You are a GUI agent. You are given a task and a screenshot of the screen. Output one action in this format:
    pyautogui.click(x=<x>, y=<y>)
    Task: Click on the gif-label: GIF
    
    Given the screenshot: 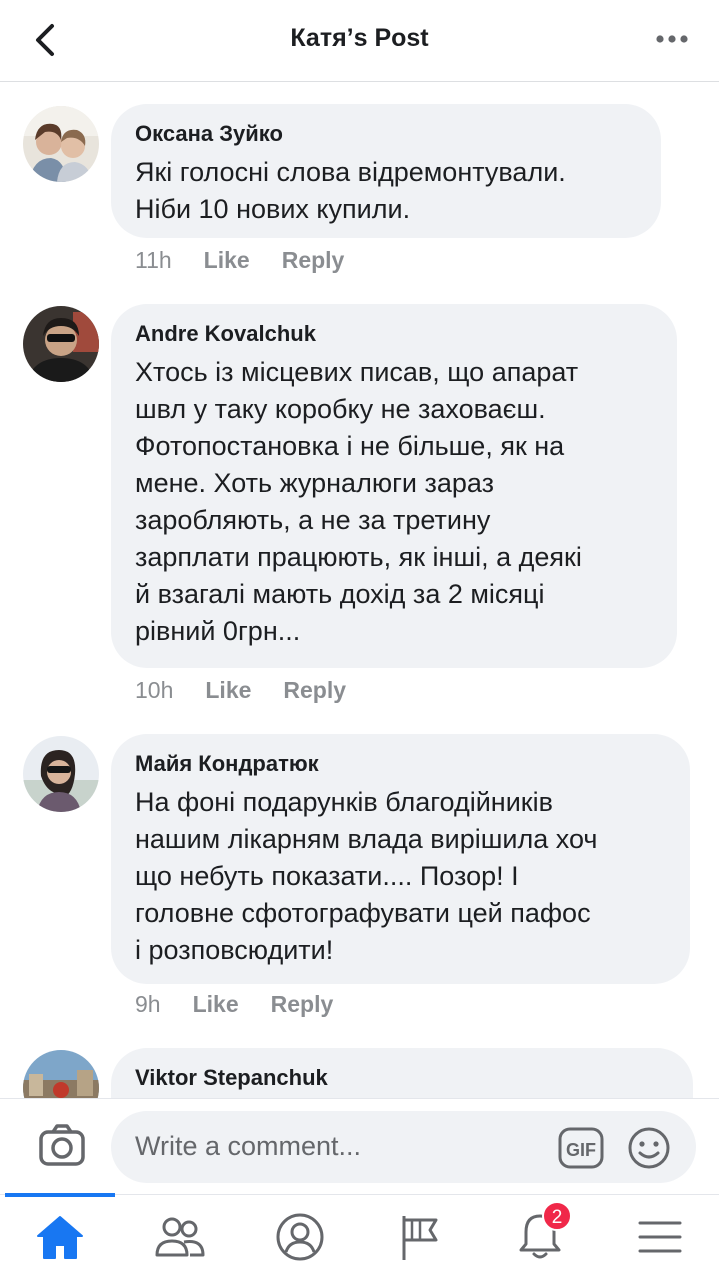 What is the action you would take?
    pyautogui.click(x=581, y=1150)
    